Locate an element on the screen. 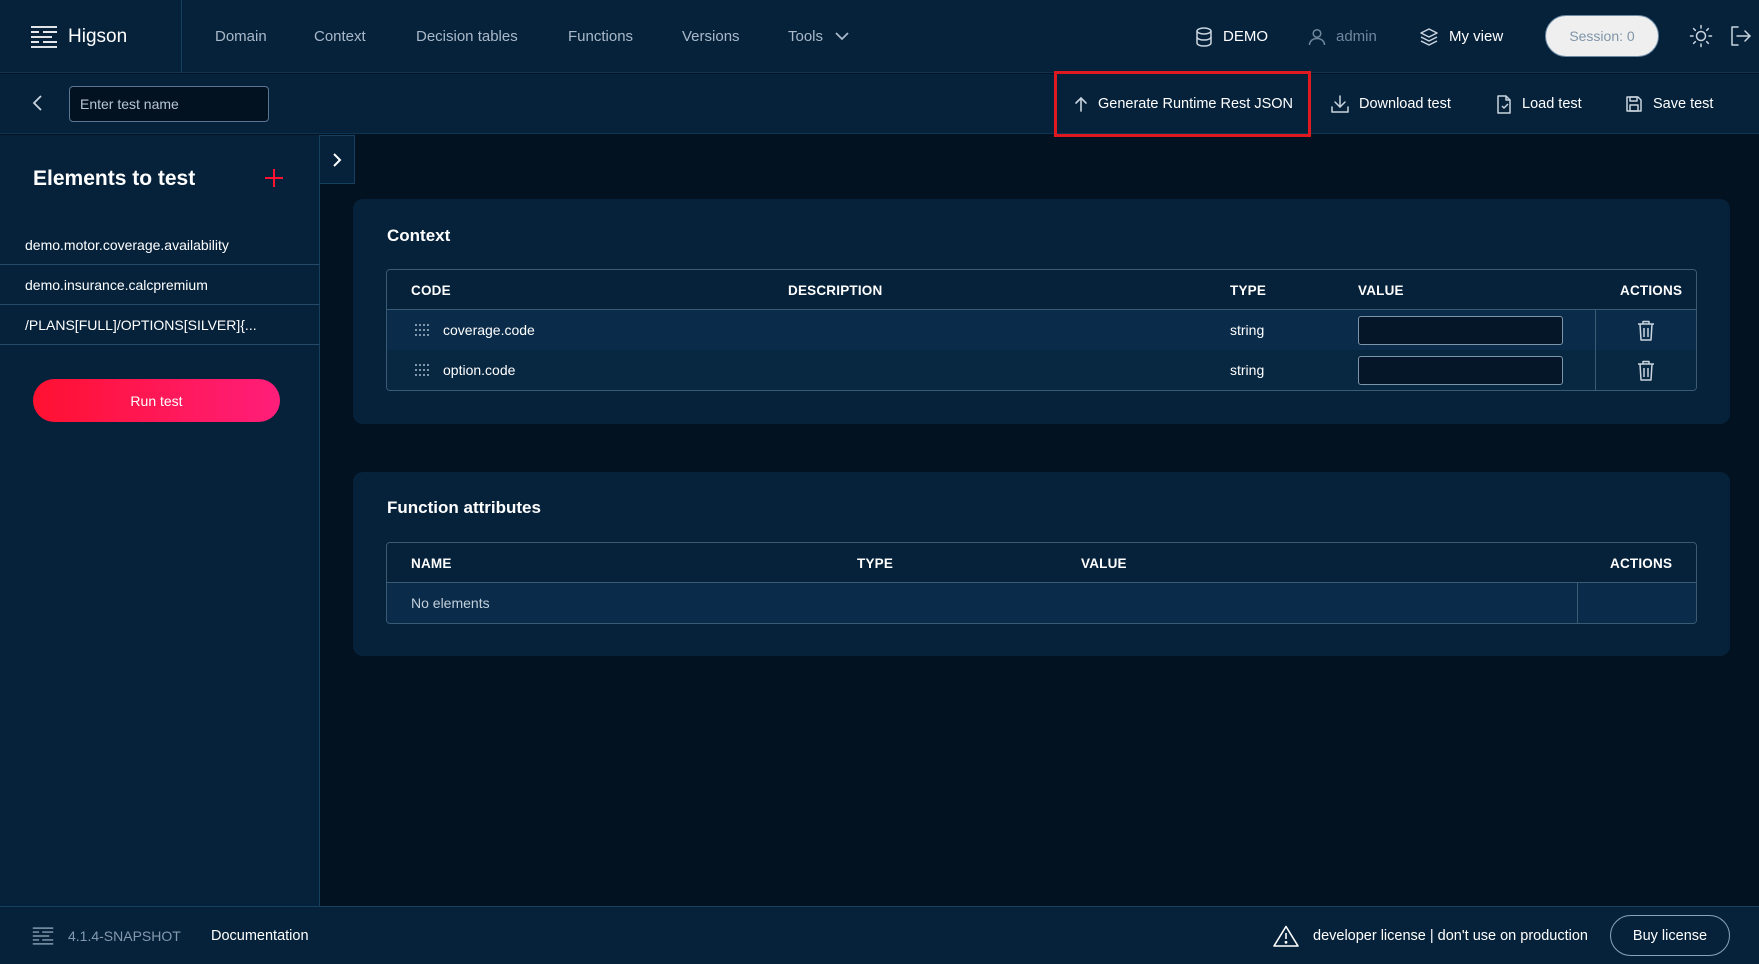  nav-tools: Tools is located at coordinates (818, 36).